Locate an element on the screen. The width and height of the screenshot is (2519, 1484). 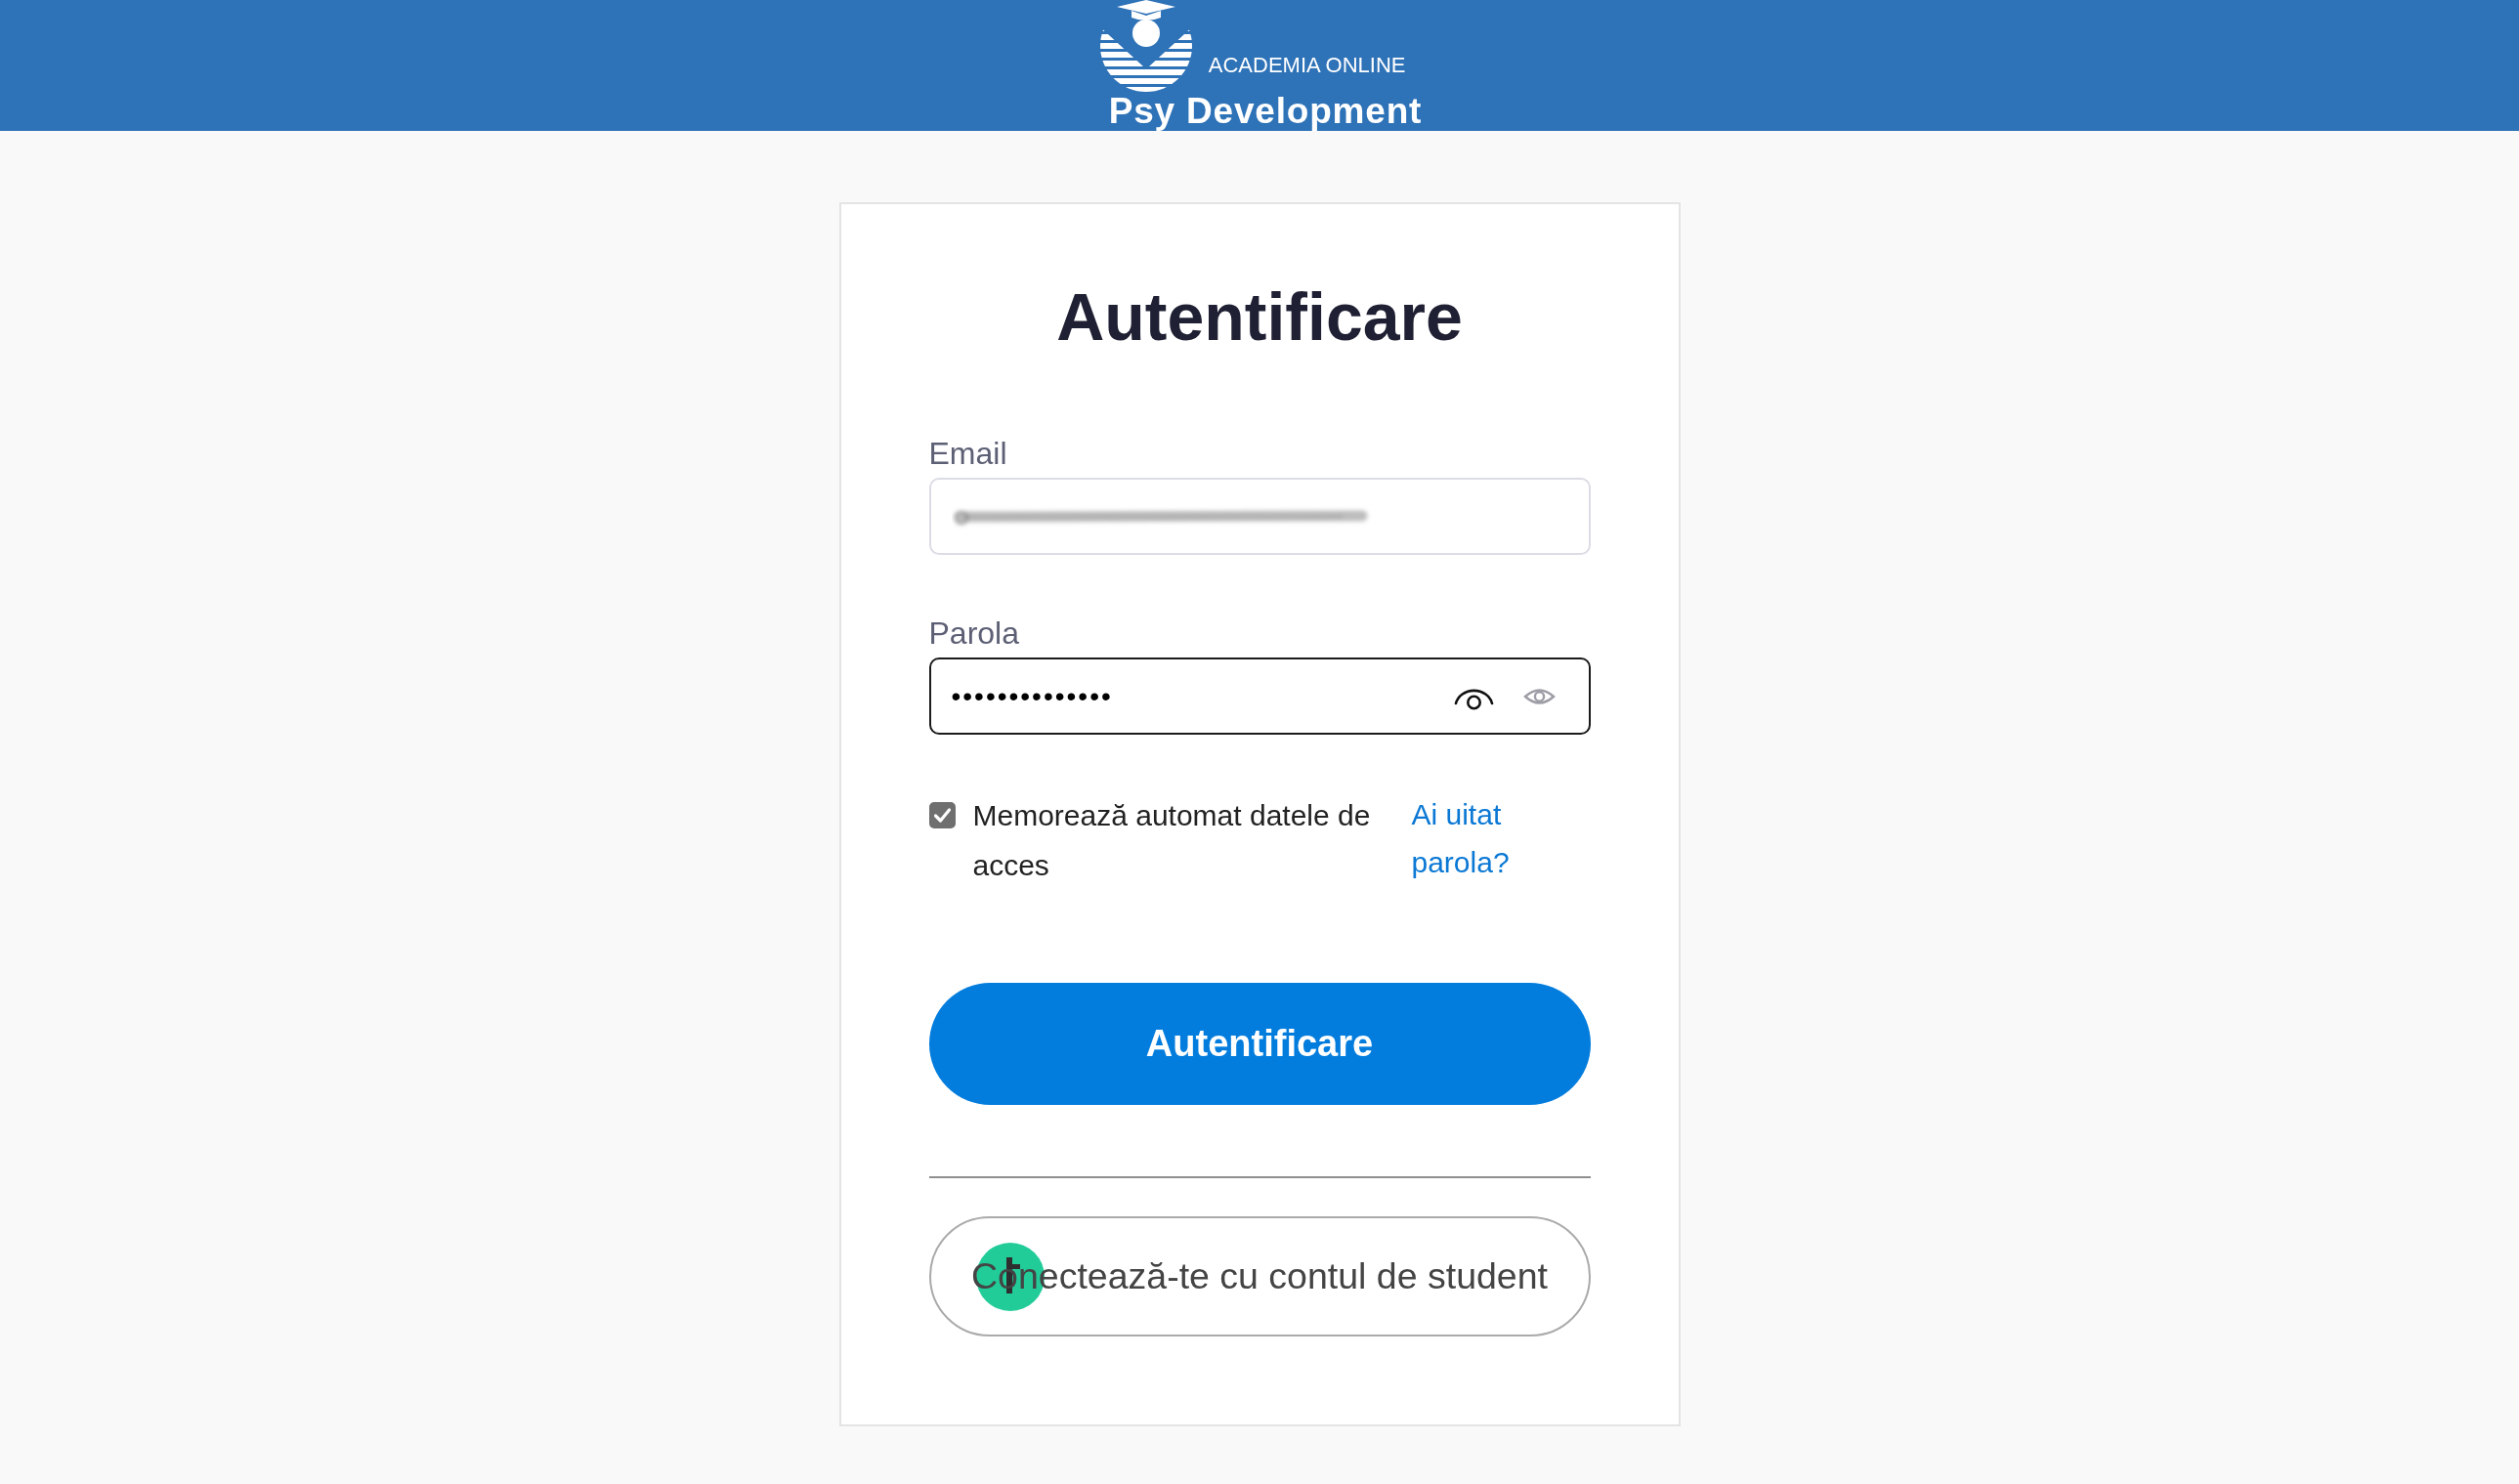
remember-checkbox is located at coordinates (942, 815).